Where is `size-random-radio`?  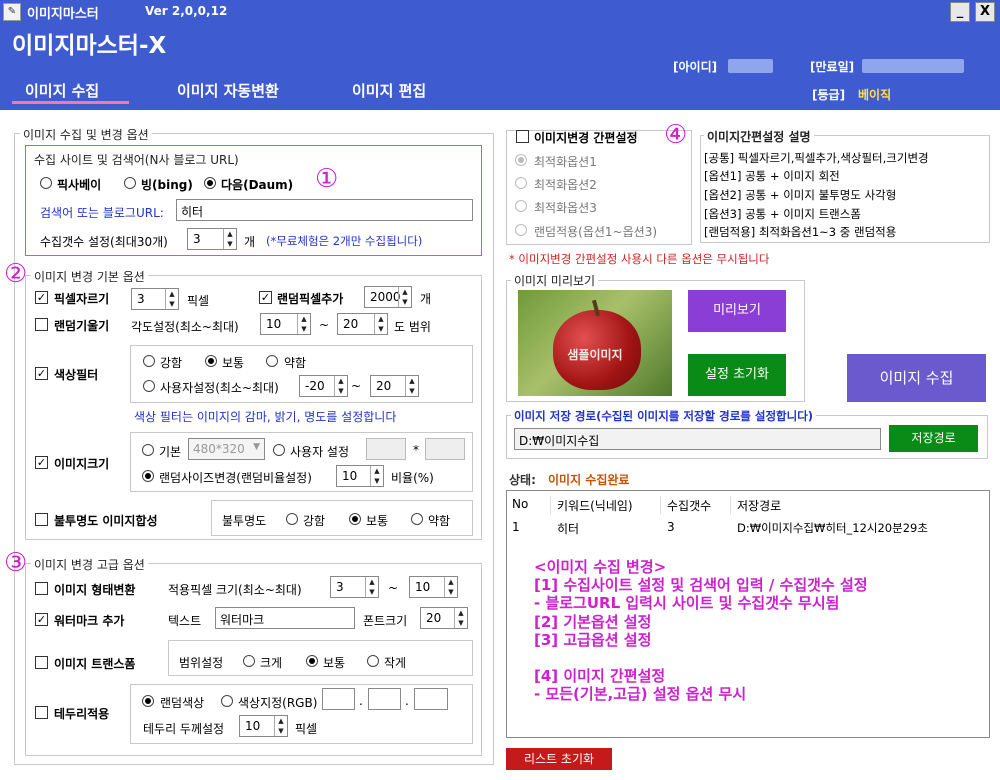
size-random-radio is located at coordinates (148, 476).